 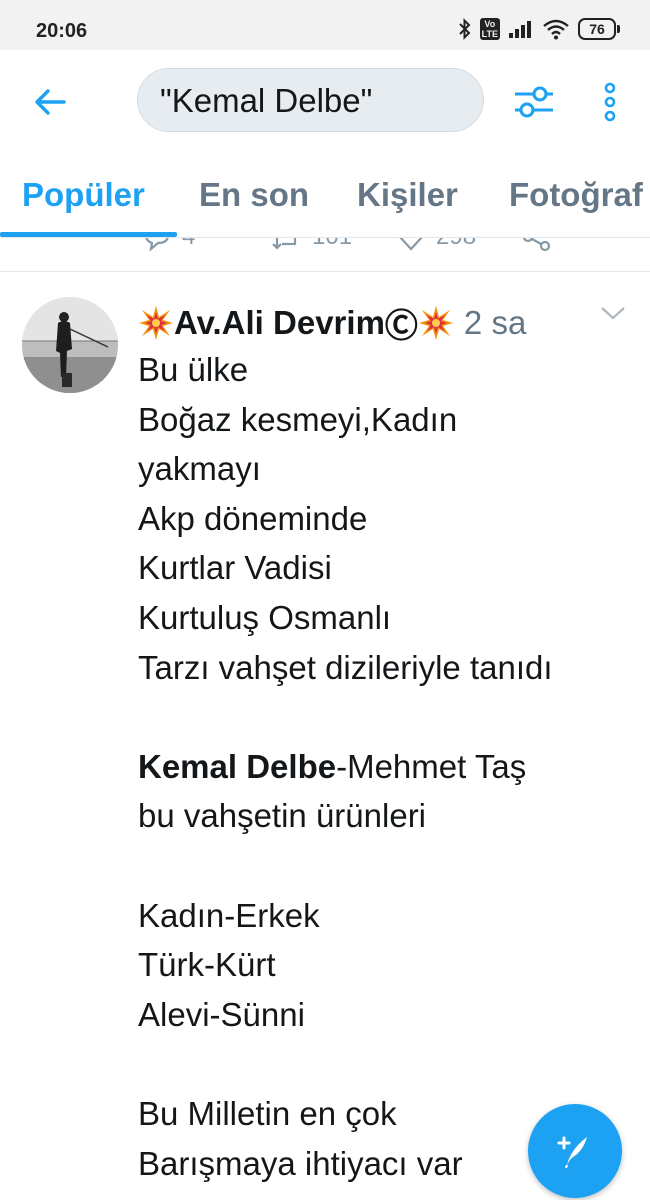 I want to click on retweet-count: 101, so click(x=332, y=244).